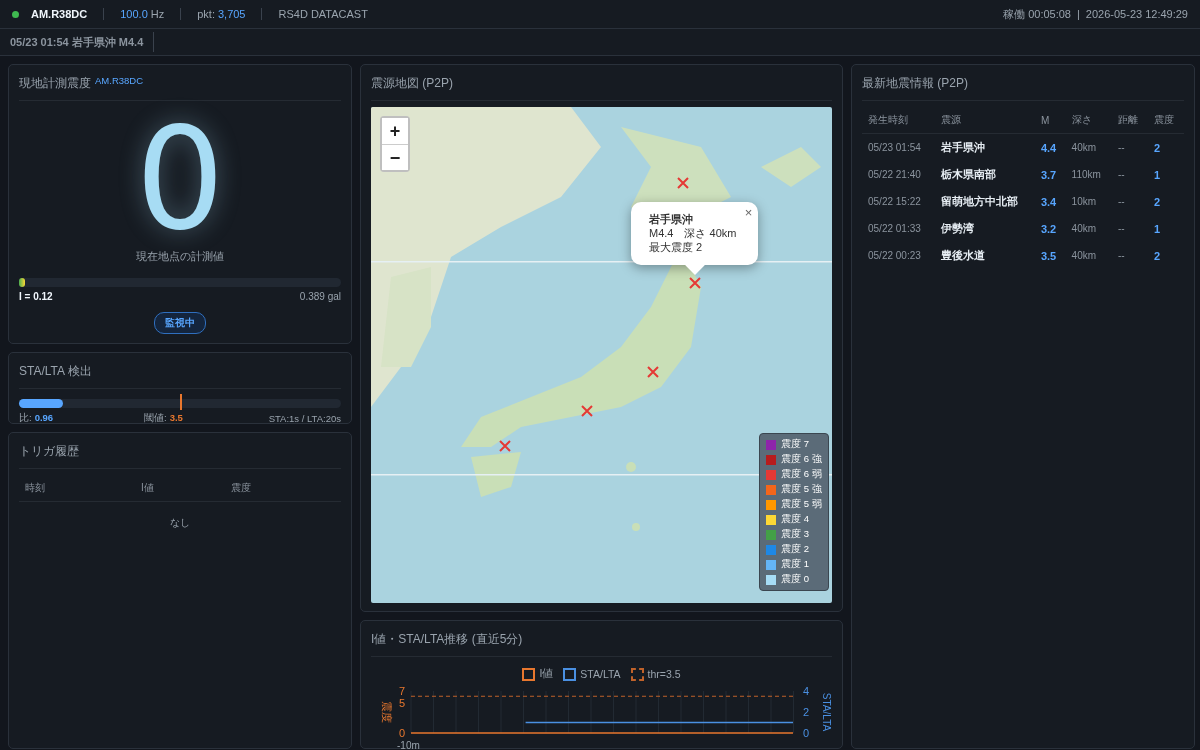 The image size is (1200, 750). What do you see at coordinates (82, 42) in the screenshot?
I see `latest-quake-text: 05/23 01:54 岩手県沖 M4.4` at bounding box center [82, 42].